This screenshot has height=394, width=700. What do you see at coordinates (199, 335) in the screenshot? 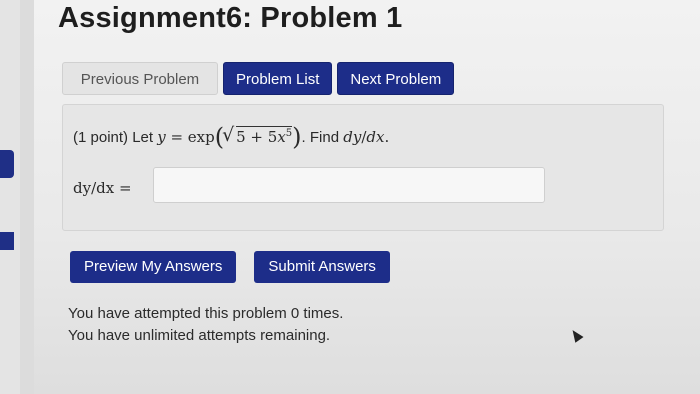
I see `attempts-remaining-text: You have unlimited attempts remaining.` at bounding box center [199, 335].